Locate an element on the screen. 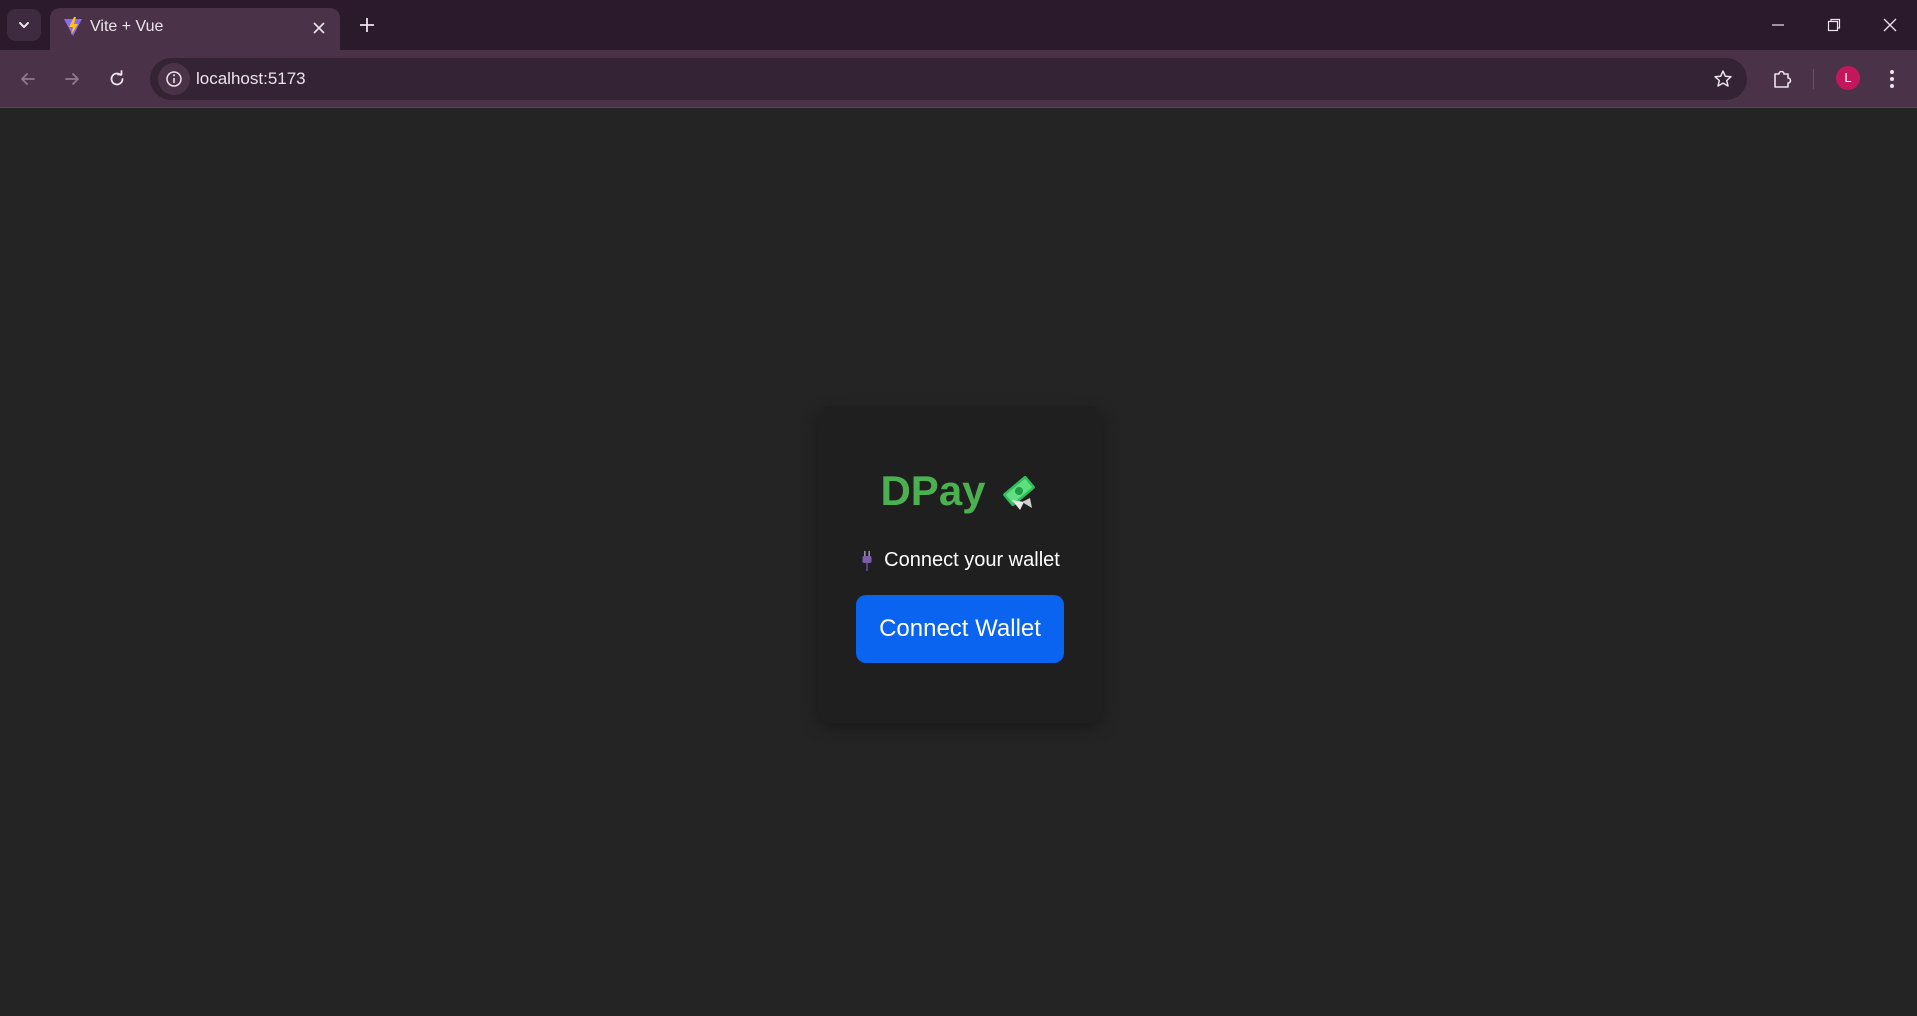 Image resolution: width=1917 pixels, height=1016 pixels. plug-icon is located at coordinates (867, 560).